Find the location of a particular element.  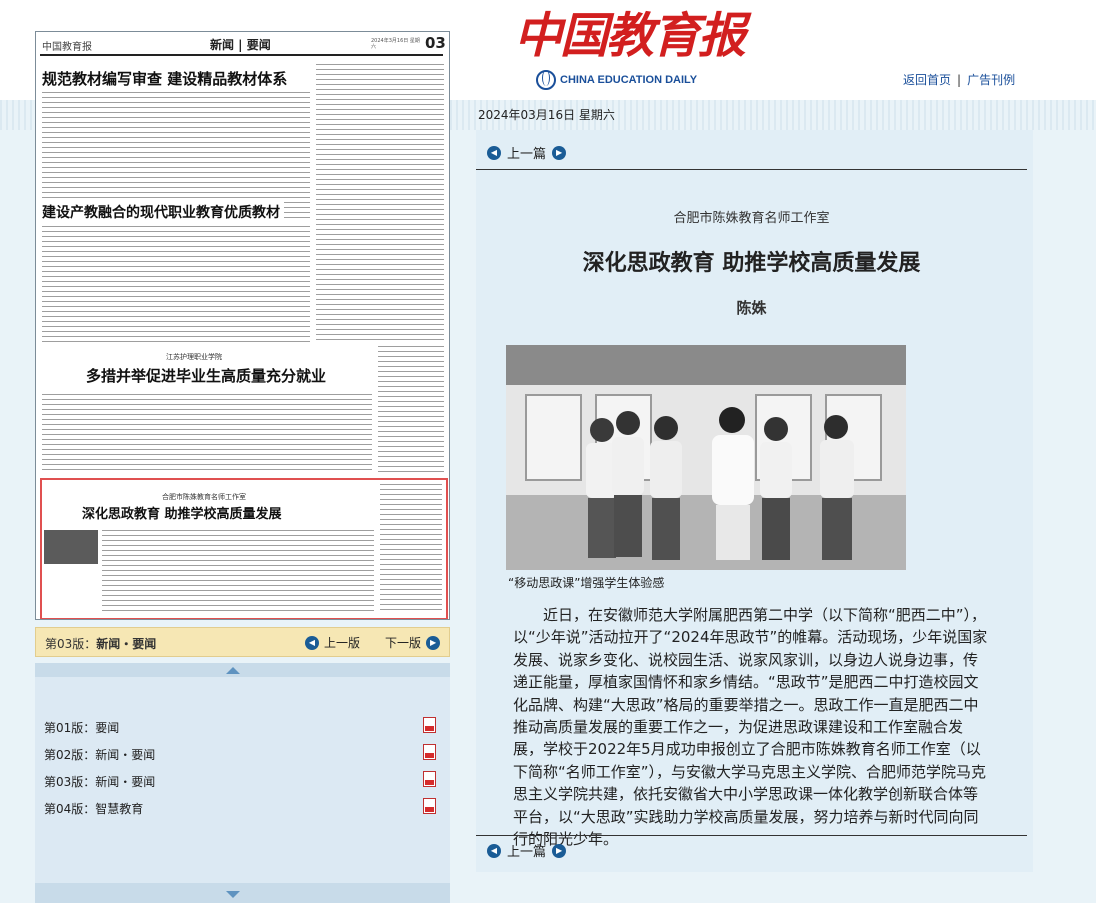

thumb-masthead: 中国教育报 is located at coordinates (67, 47).